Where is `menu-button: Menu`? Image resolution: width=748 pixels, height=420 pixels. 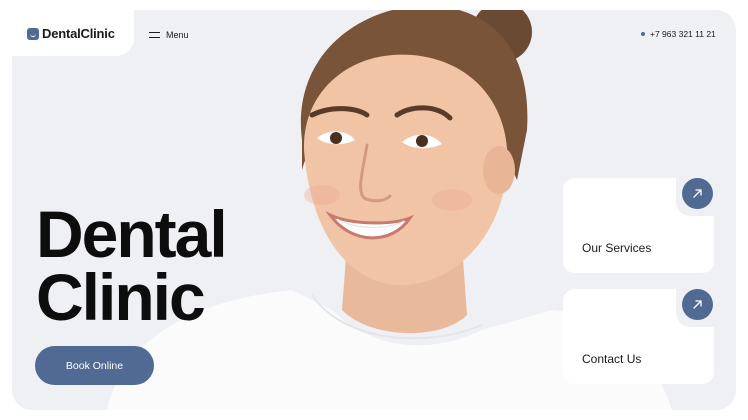
menu-button: Menu is located at coordinates (169, 35).